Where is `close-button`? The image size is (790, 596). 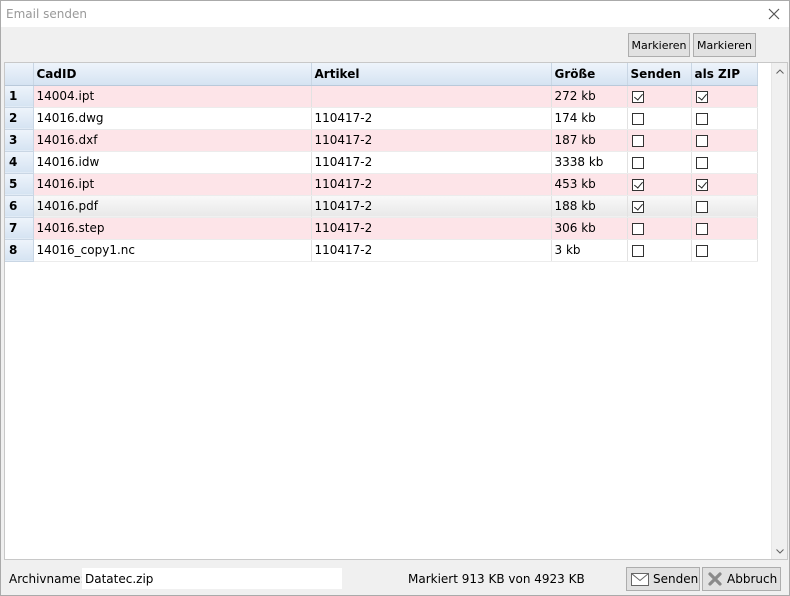 close-button is located at coordinates (774, 14).